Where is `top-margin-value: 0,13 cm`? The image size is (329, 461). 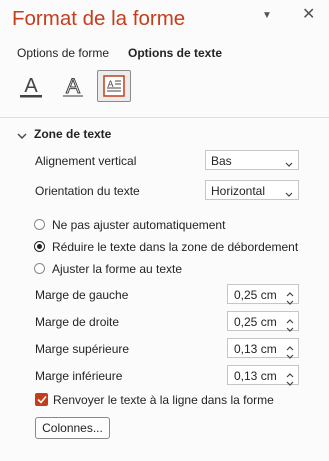
top-margin-value: 0,13 cm is located at coordinates (255, 349).